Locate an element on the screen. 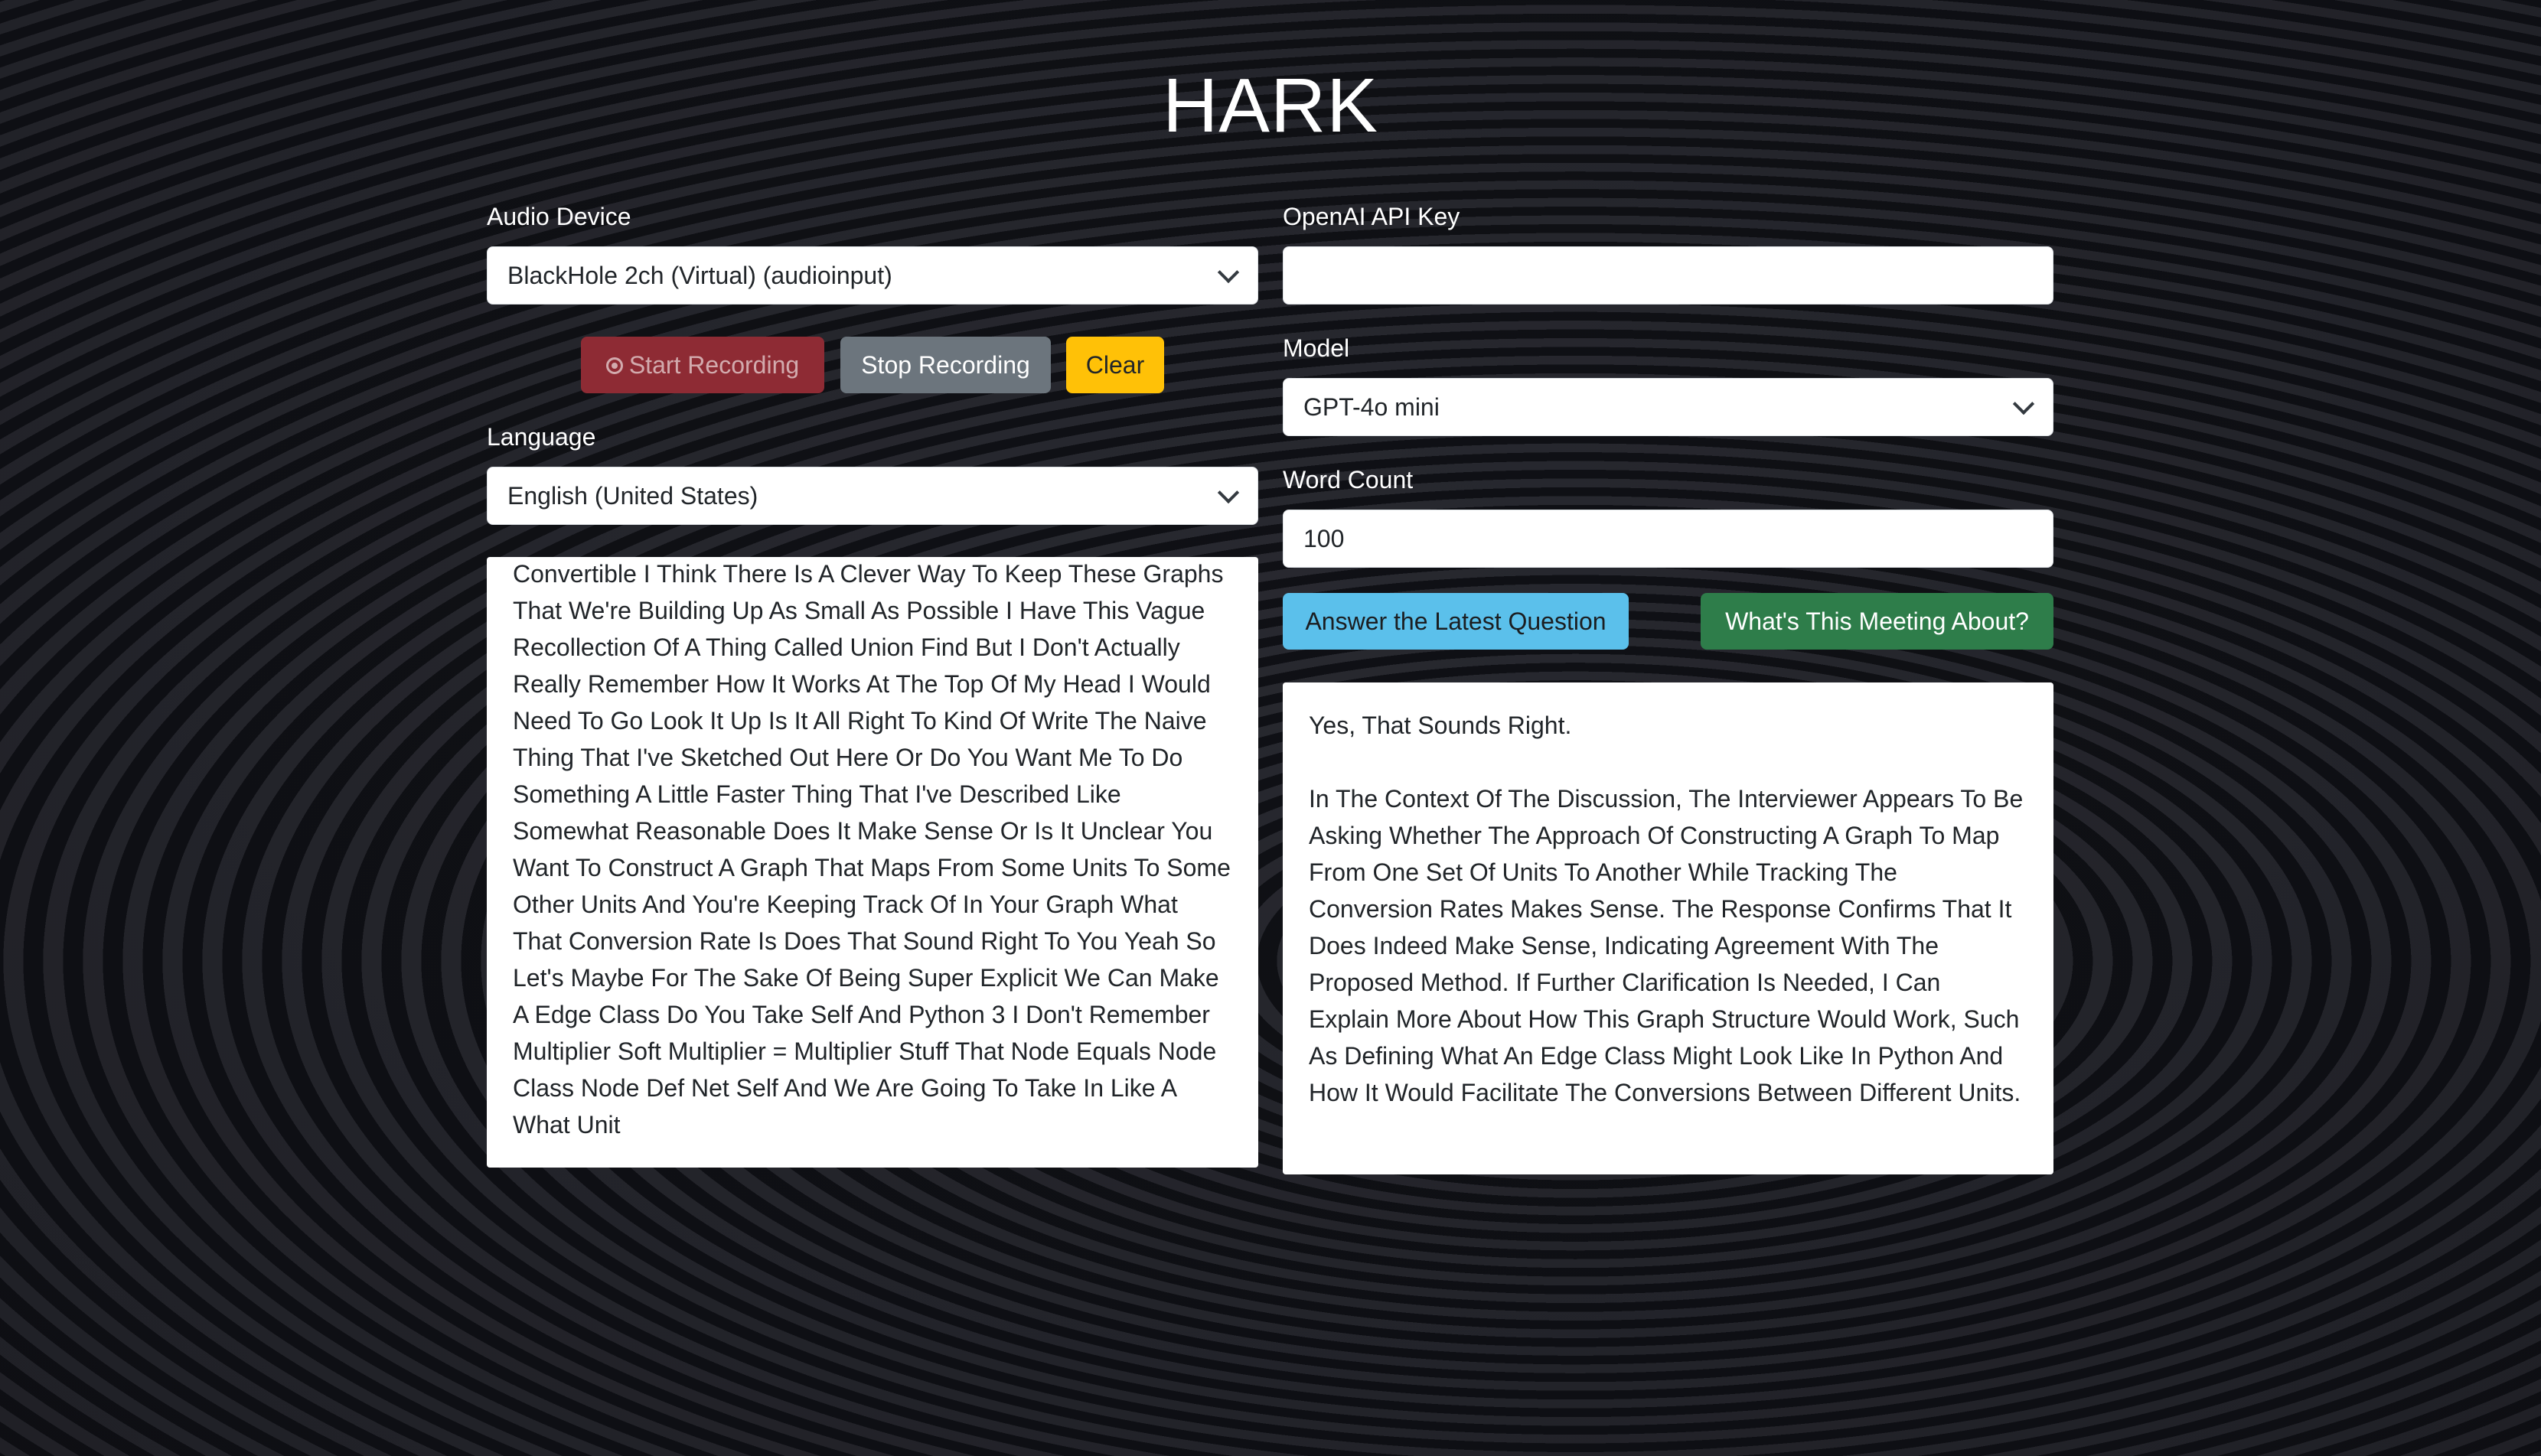 This screenshot has width=2541, height=1456. language-label: Language is located at coordinates (541, 437).